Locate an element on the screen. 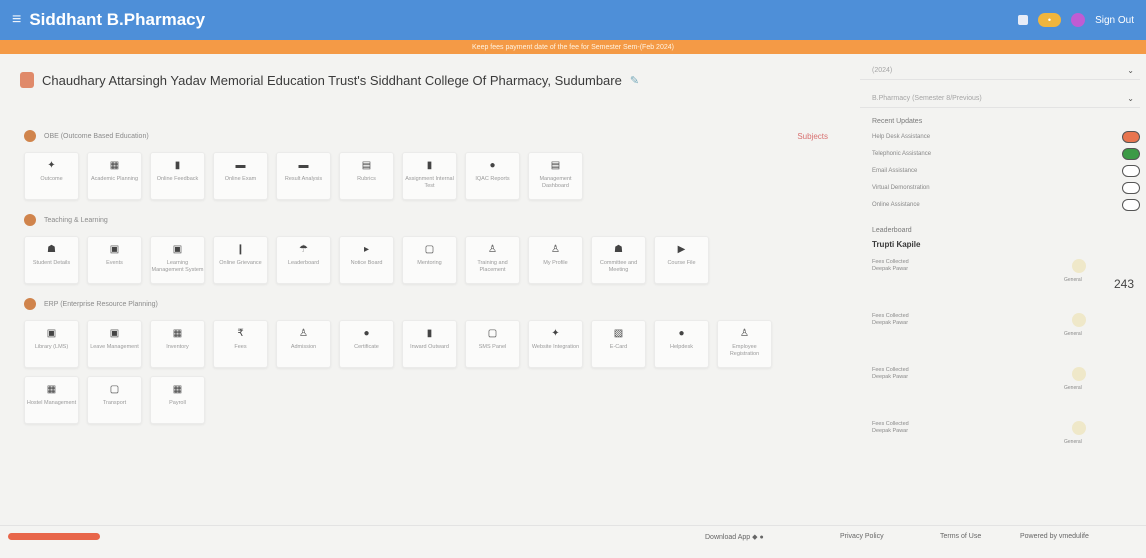 The height and width of the screenshot is (558, 1146). module-tile: ✦ Outcome is located at coordinates (51, 176).